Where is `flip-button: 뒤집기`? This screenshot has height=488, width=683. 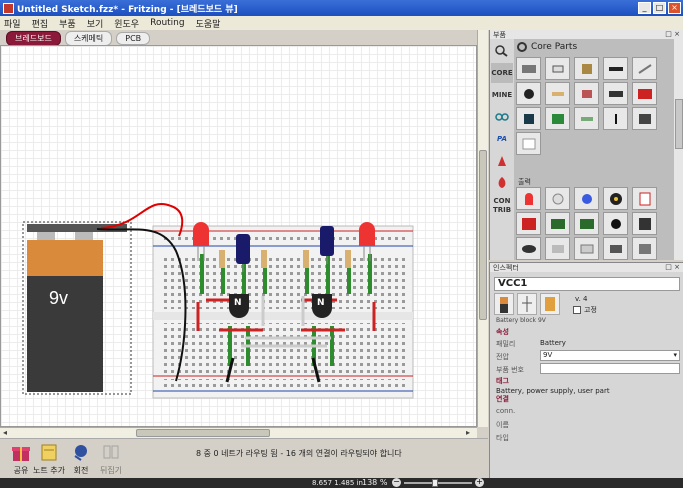
flip-button: 뒤집기 is located at coordinates (111, 459).